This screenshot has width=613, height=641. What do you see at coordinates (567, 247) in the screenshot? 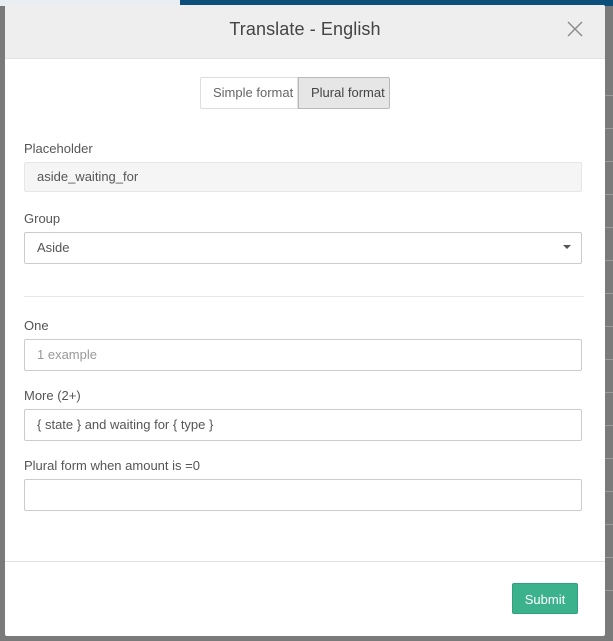
I see `caret-down-icon` at bounding box center [567, 247].